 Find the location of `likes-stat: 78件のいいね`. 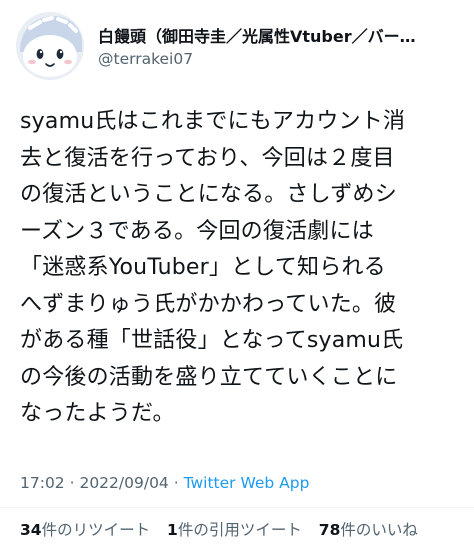

likes-stat: 78件のいいね is located at coordinates (368, 530).